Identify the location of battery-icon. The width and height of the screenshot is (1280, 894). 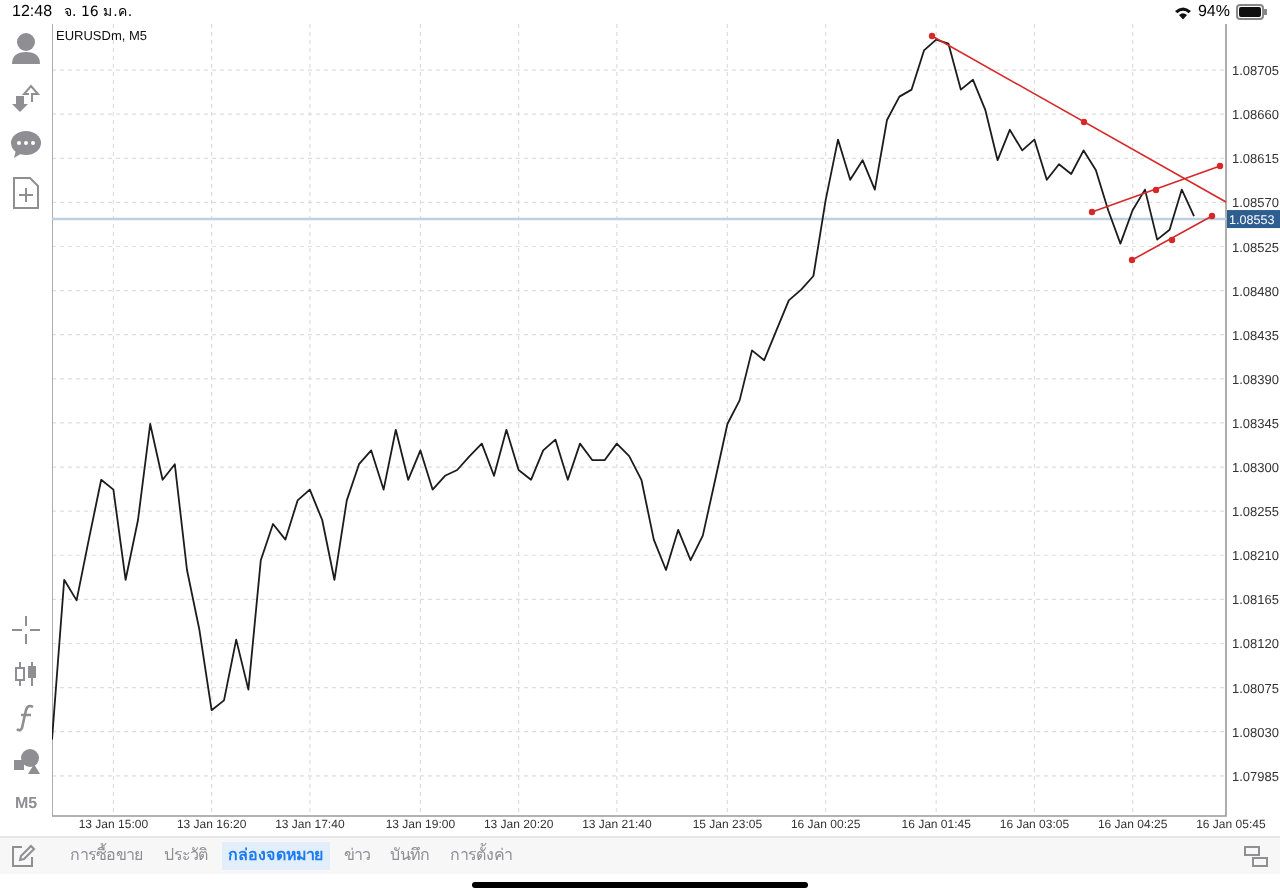
(1252, 12).